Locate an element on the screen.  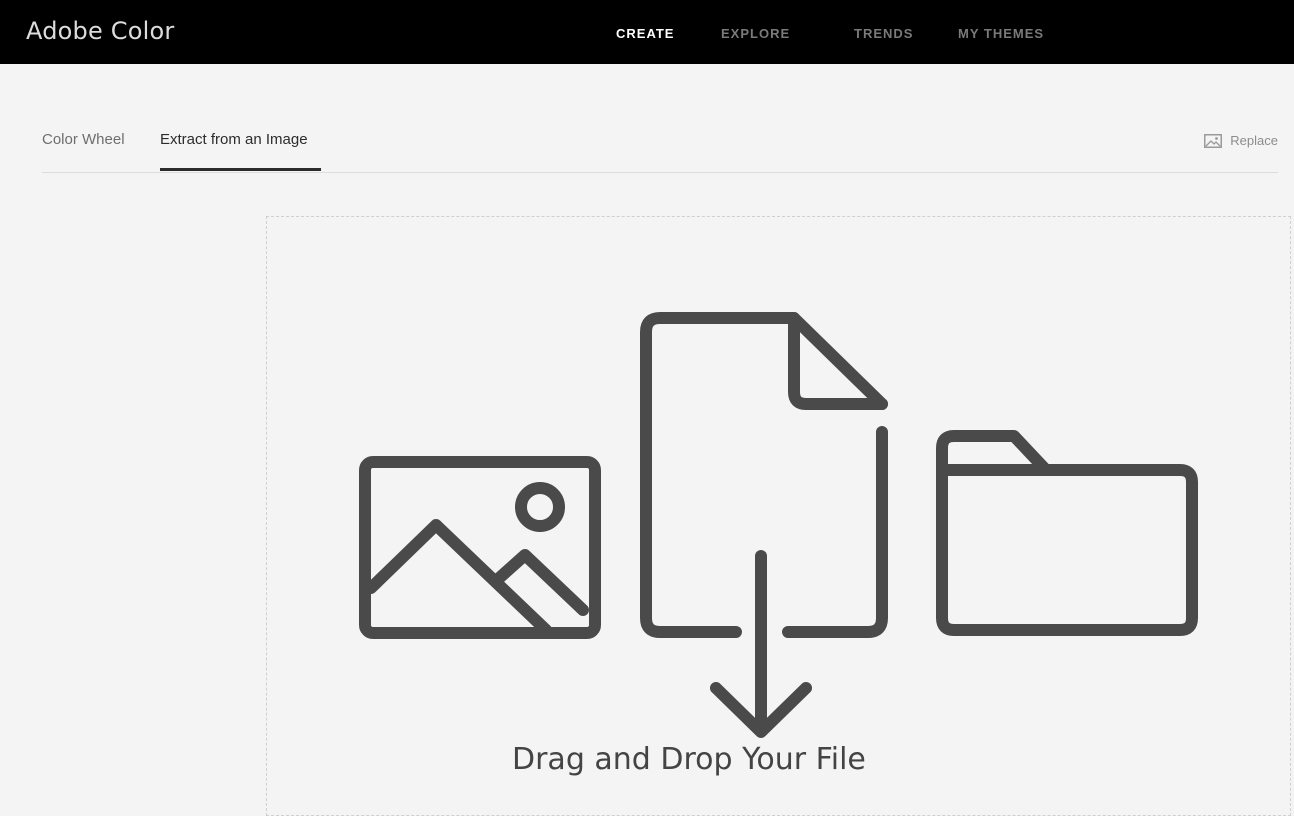
tab-color-wheel: Color Wheel is located at coordinates (83, 139).